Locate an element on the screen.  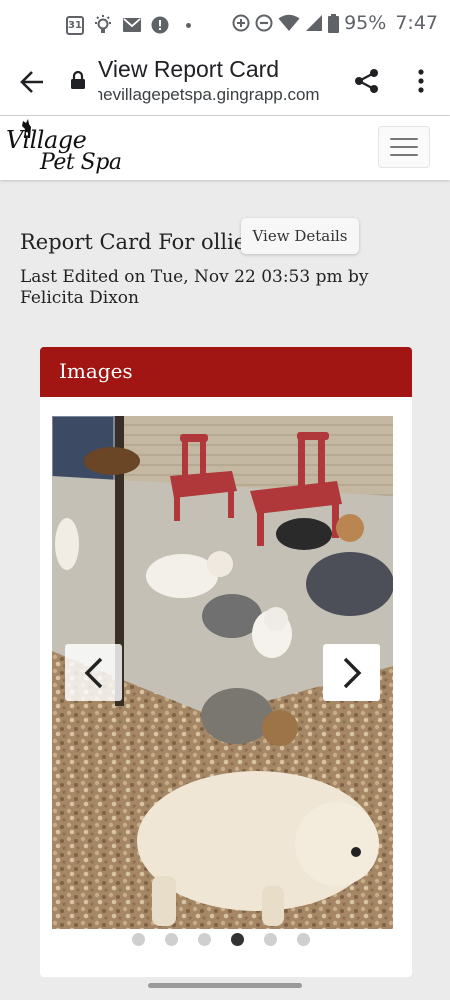
battery-icon is located at coordinates (334, 23).